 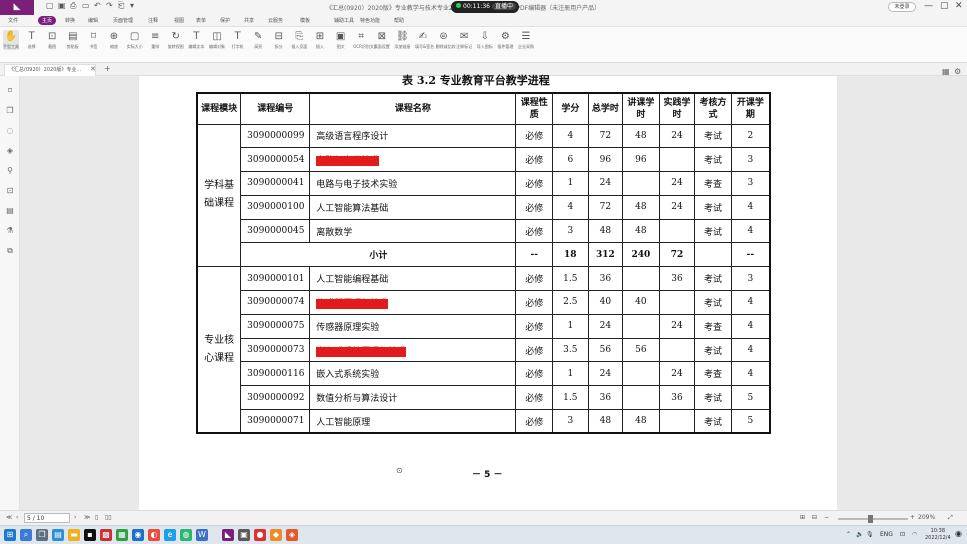 What do you see at coordinates (86, 5) in the screenshot?
I see `window-icon: ▭` at bounding box center [86, 5].